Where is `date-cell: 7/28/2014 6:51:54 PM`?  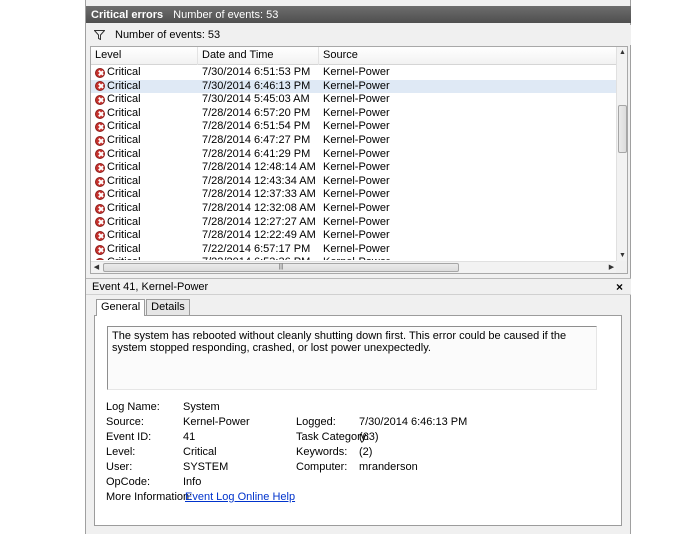 date-cell: 7/28/2014 6:51:54 PM is located at coordinates (256, 126).